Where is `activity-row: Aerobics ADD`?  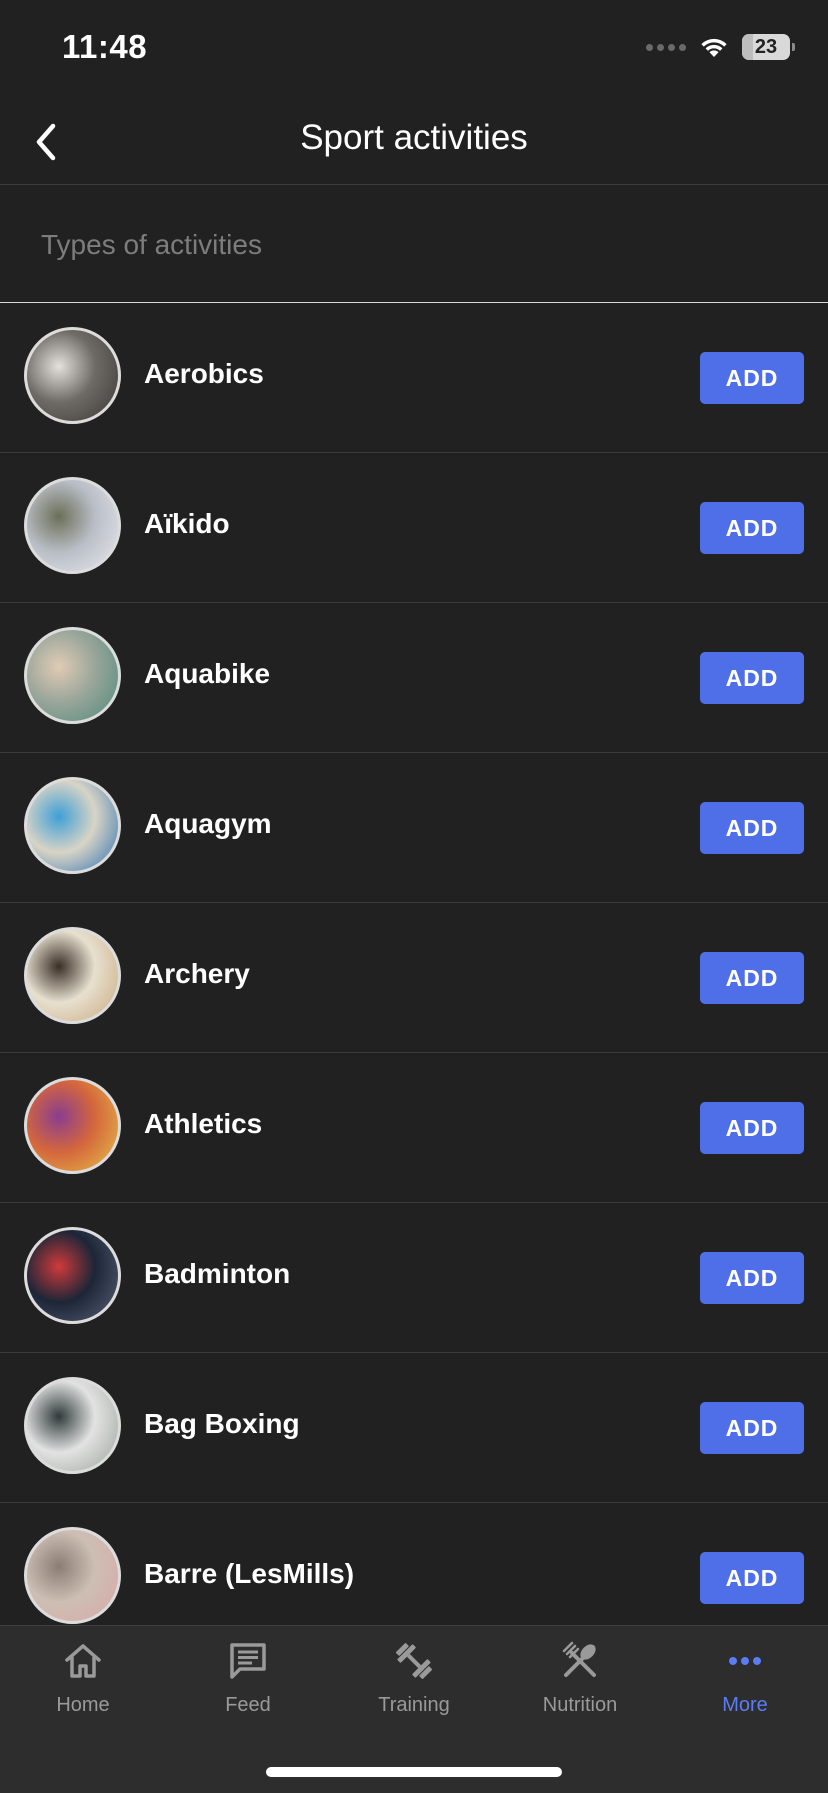 activity-row: Aerobics ADD is located at coordinates (414, 378).